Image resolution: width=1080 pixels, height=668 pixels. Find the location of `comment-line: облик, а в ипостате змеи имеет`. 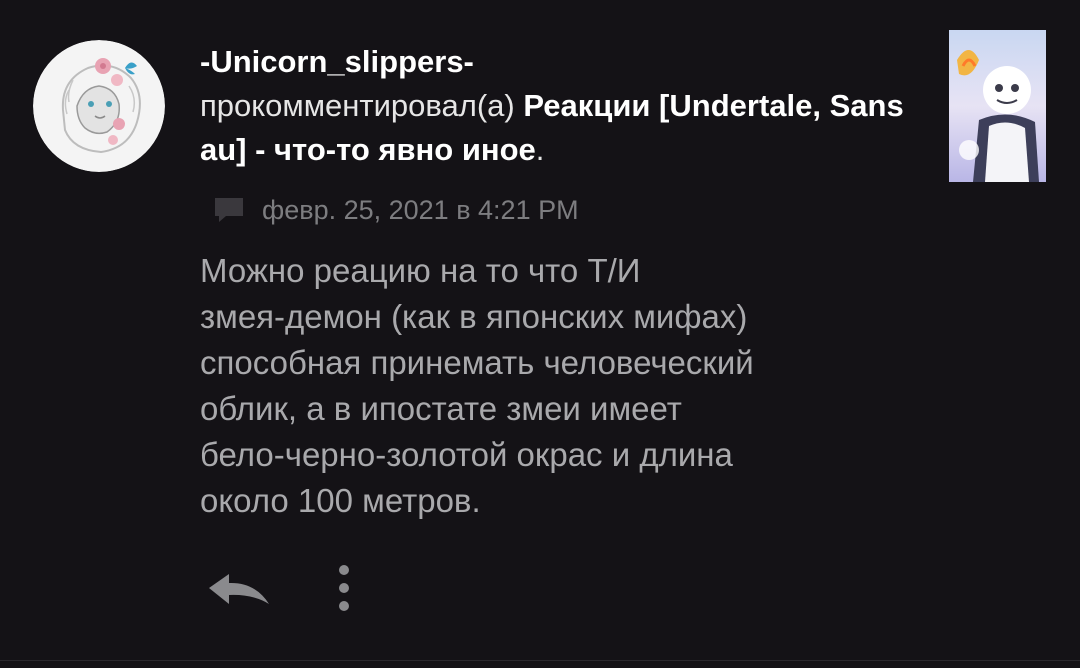

comment-line: облик, а в ипостате змеи имеет is located at coordinates (441, 408).